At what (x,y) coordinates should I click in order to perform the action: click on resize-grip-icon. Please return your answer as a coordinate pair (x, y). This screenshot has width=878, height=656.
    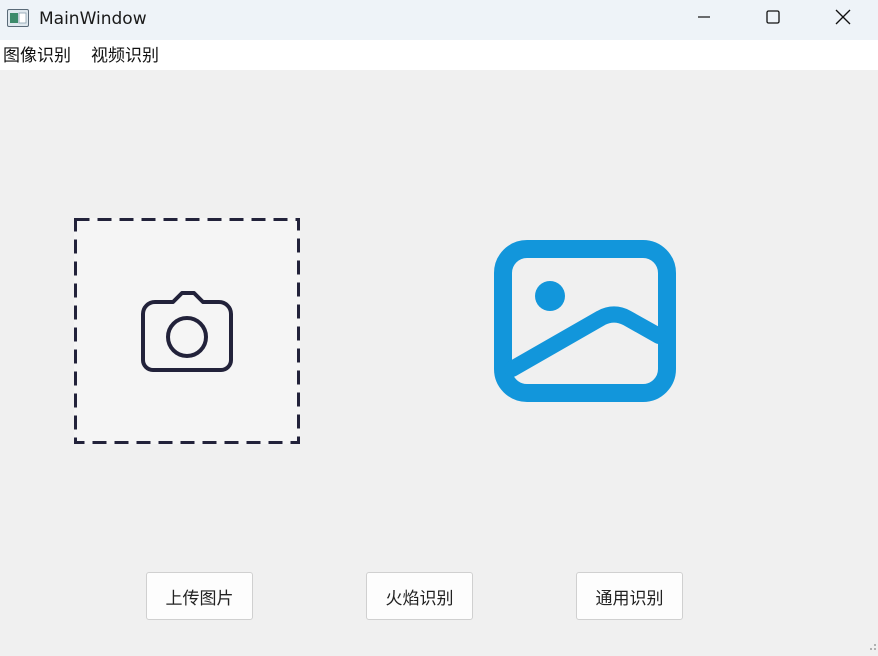
    Looking at the image, I should click on (873, 645).